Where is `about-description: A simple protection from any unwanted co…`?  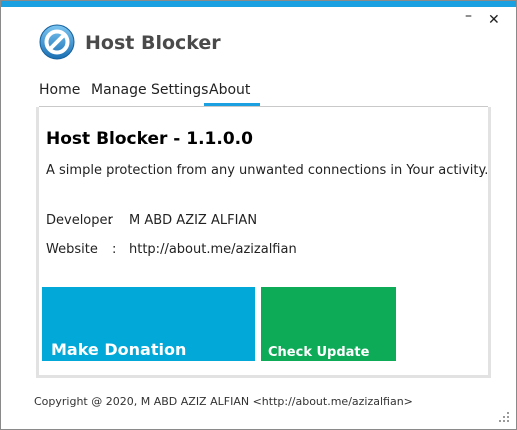 about-description: A simple protection from any unwanted co… is located at coordinates (267, 170).